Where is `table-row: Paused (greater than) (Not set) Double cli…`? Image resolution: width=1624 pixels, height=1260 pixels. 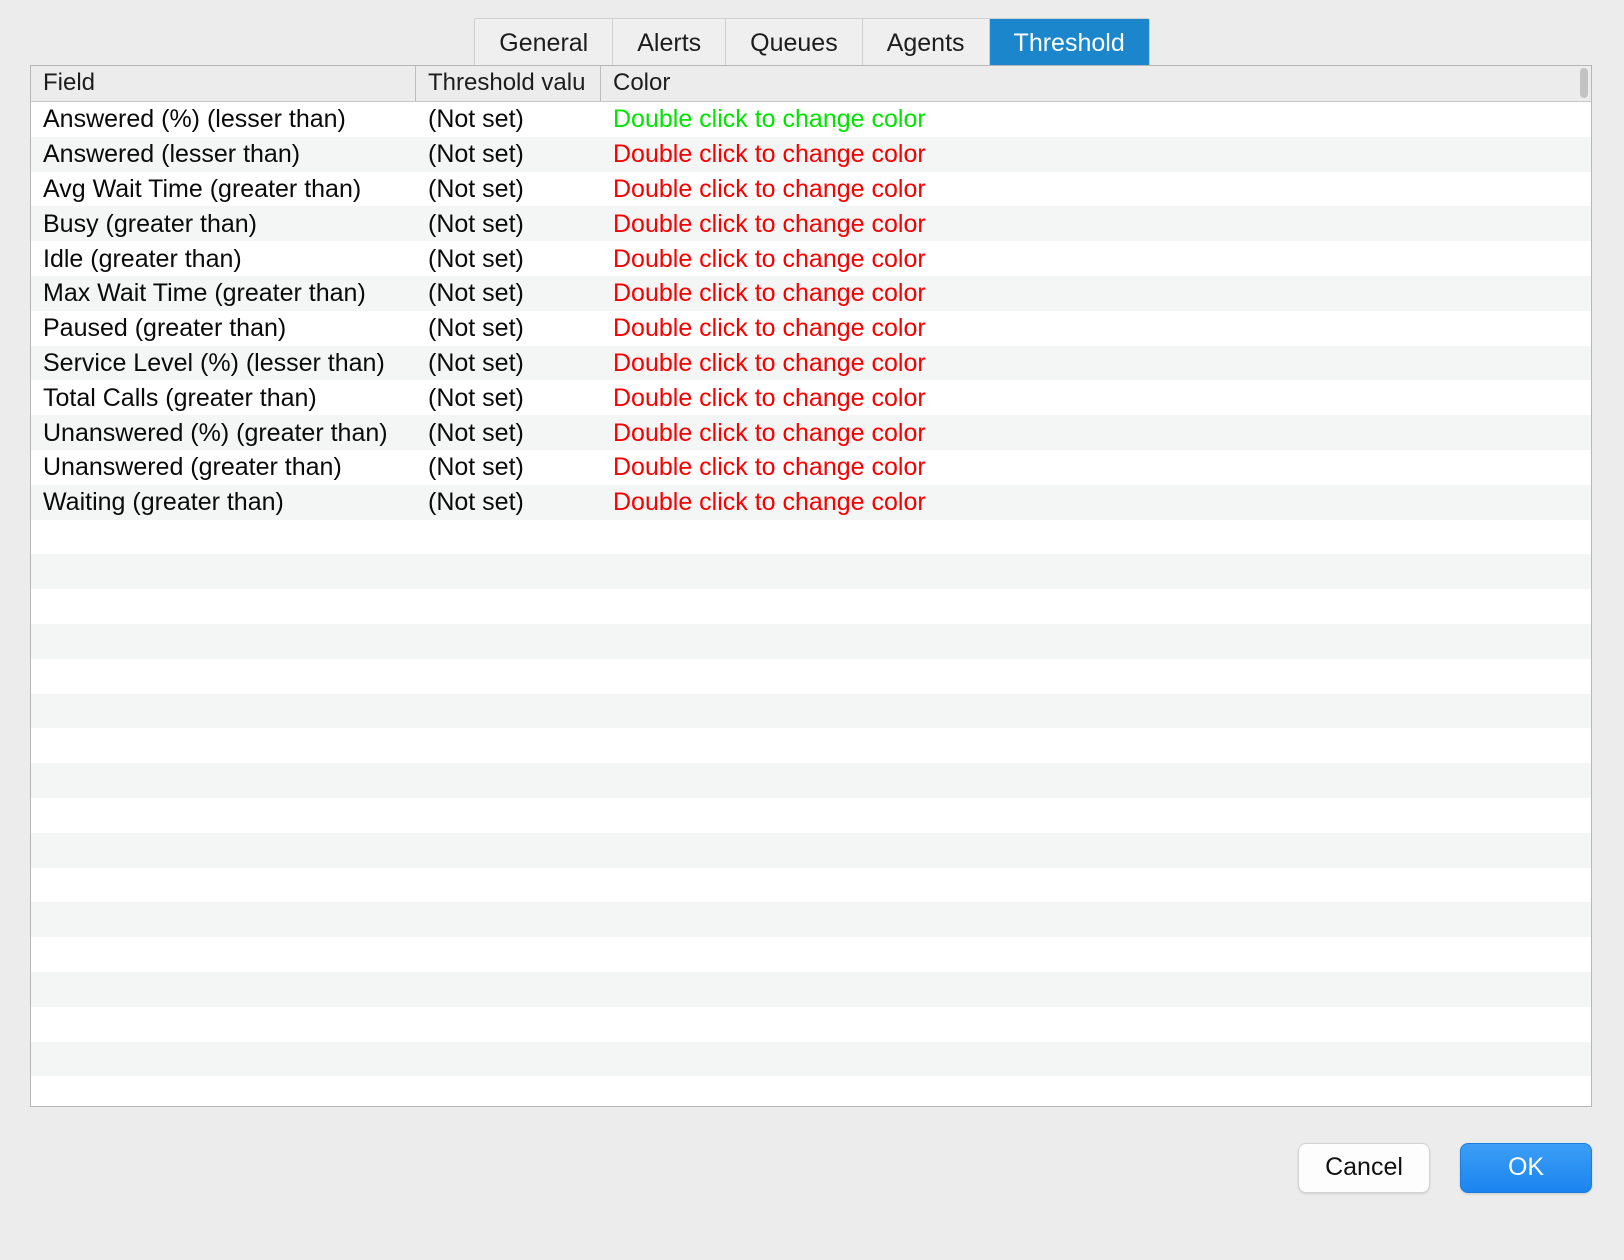 table-row: Paused (greater than) (Not set) Double cli… is located at coordinates (811, 328).